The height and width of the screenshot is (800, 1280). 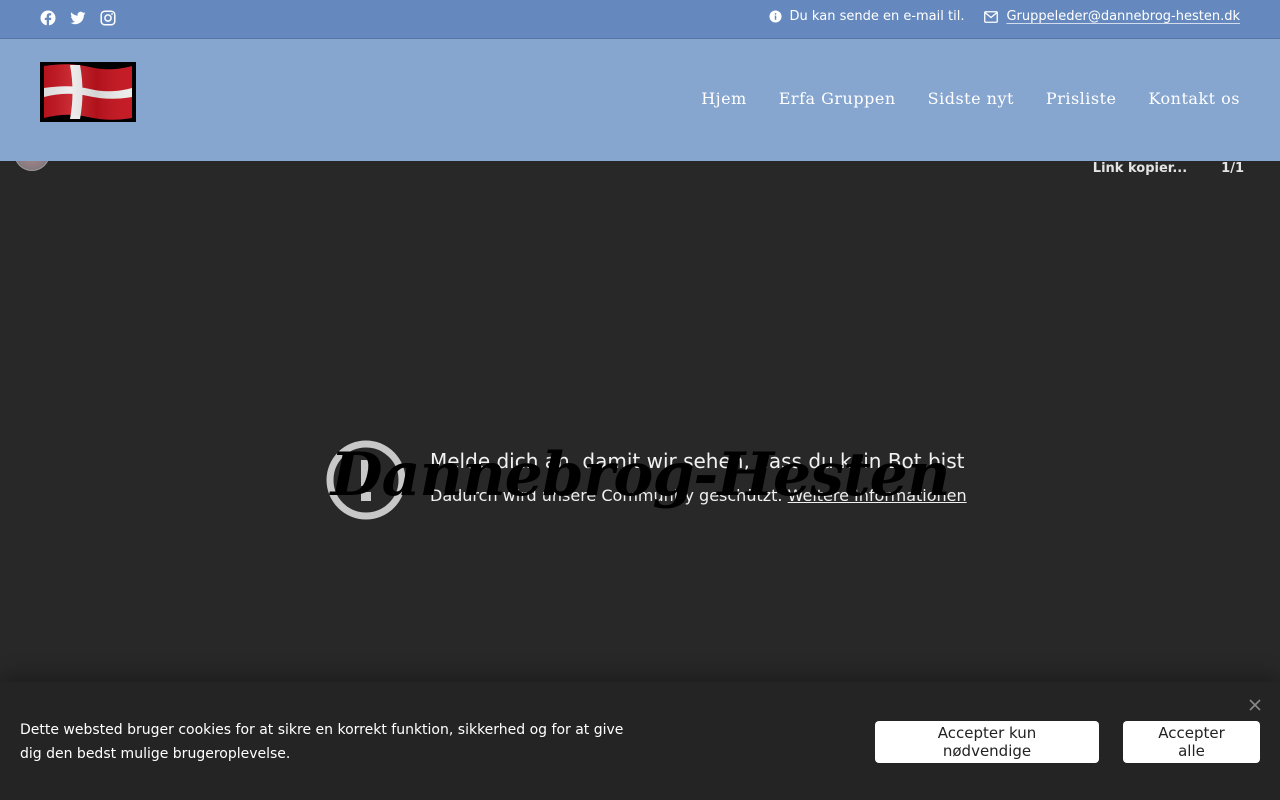 I want to click on instagram-icon, so click(x=108, y=18).